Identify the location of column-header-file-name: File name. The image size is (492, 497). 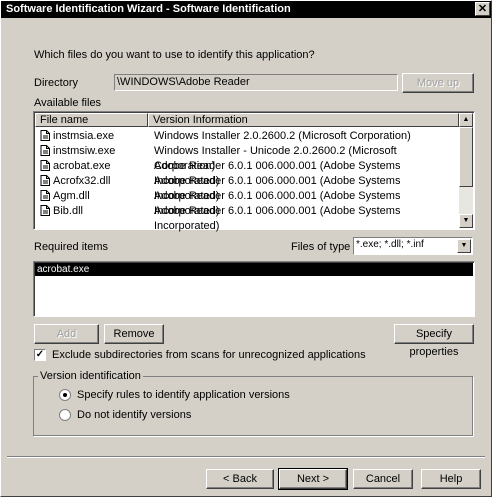
(91, 120).